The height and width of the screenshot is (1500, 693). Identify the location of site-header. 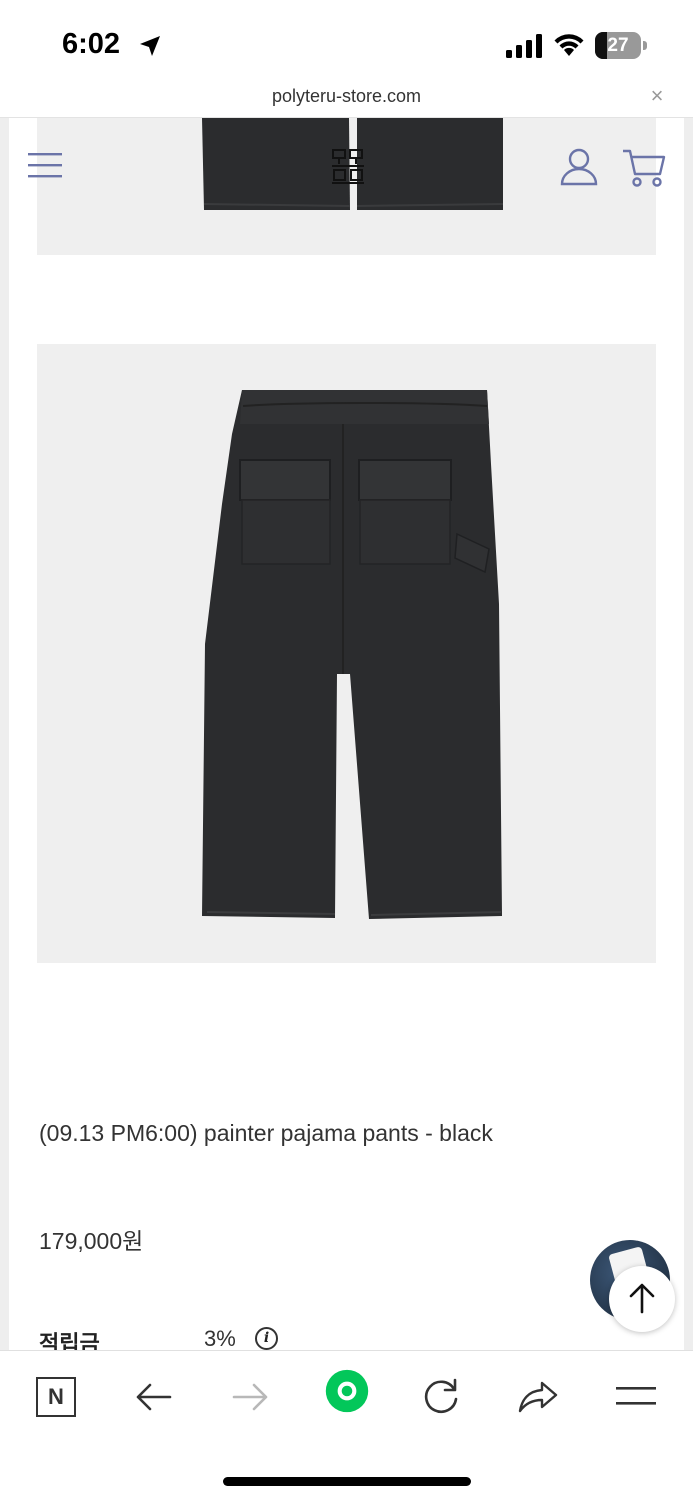
(346, 168).